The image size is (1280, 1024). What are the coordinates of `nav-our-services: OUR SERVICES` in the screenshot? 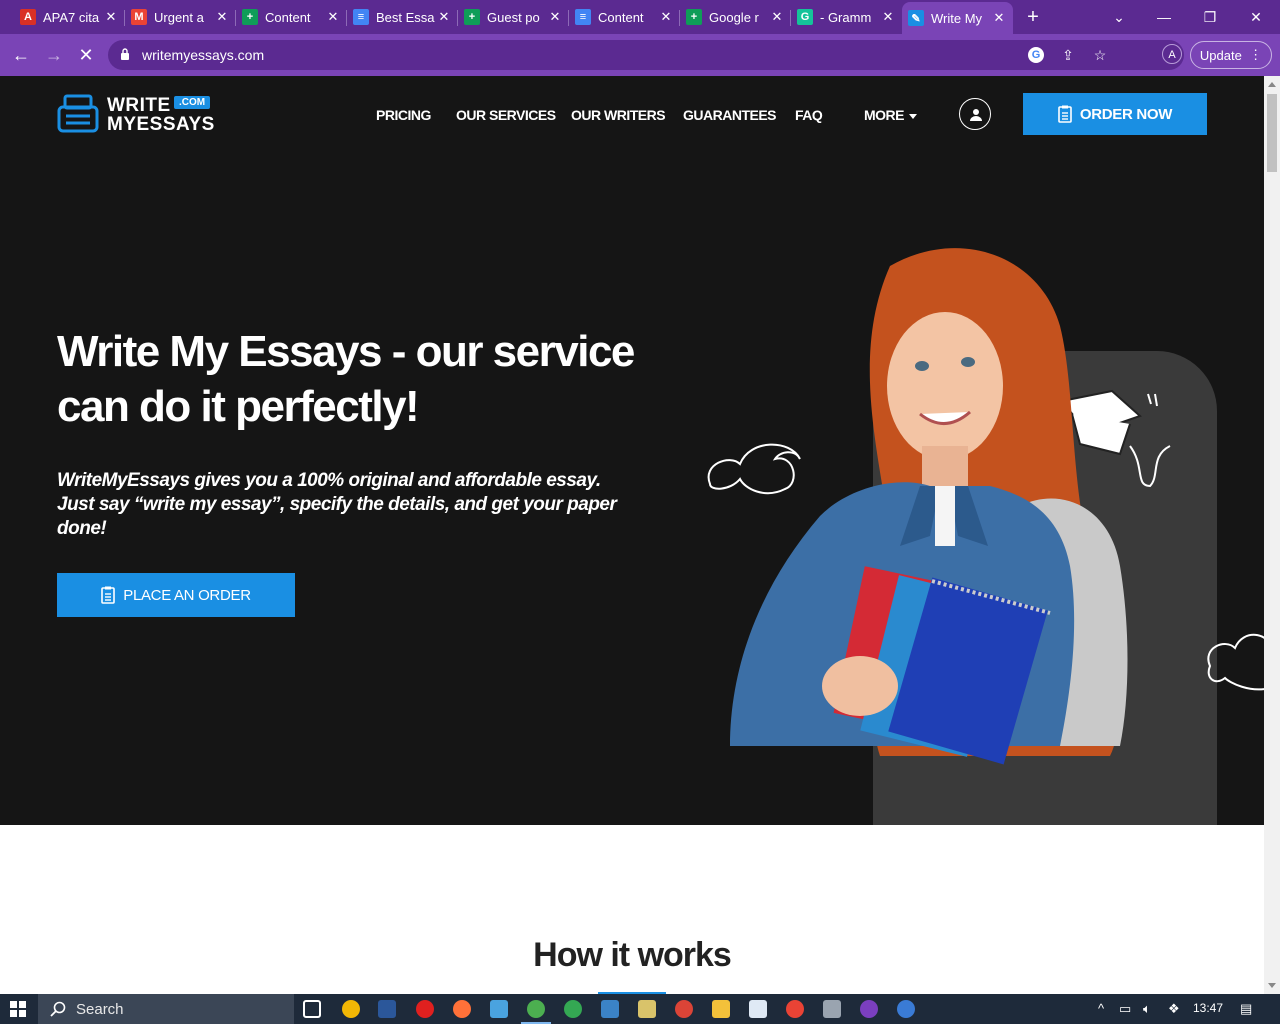 It's located at (506, 115).